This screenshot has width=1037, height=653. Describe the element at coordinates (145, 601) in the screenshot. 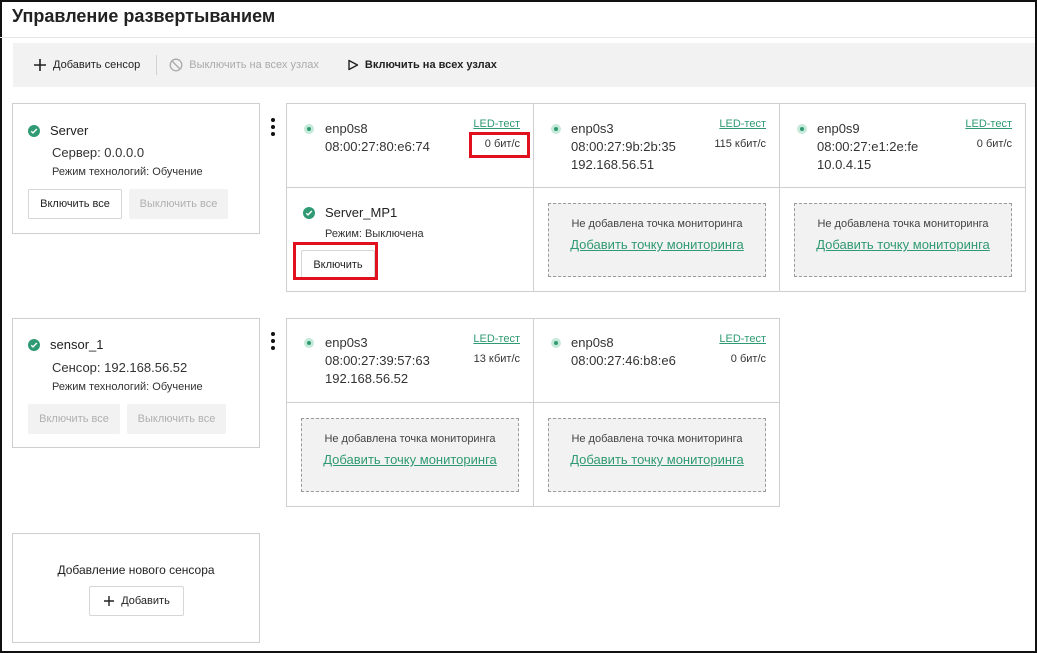

I see `add-new-sensor-label: Добавить` at that location.